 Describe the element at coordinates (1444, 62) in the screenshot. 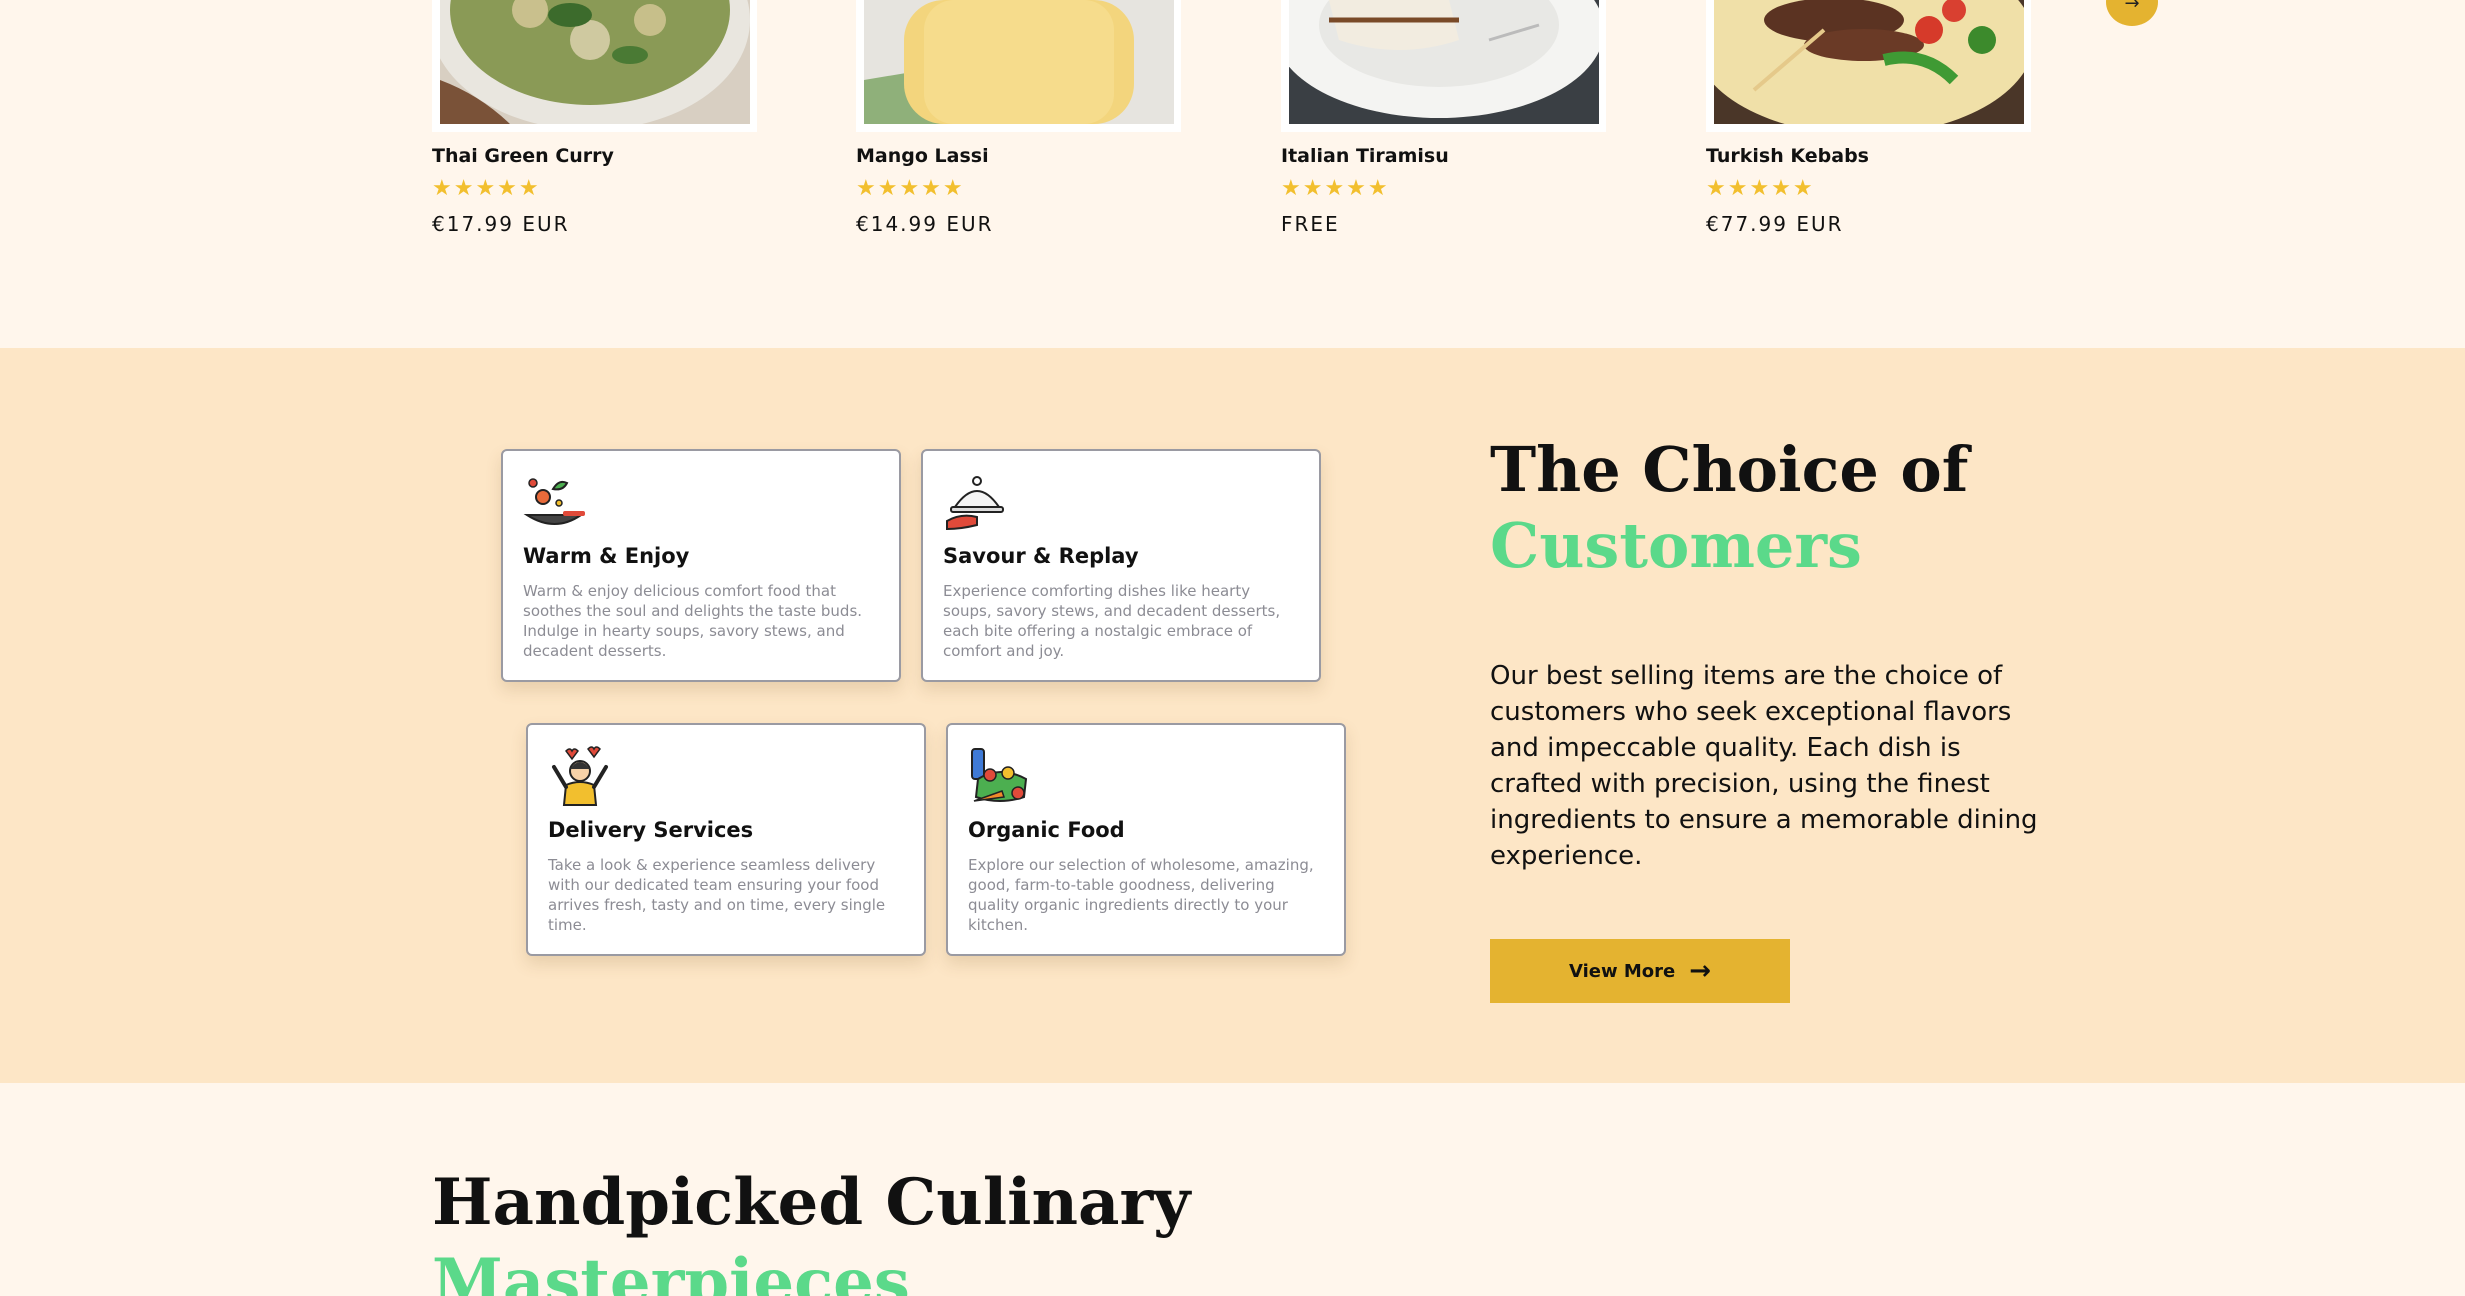

I see `italian-tiramisu-image` at that location.